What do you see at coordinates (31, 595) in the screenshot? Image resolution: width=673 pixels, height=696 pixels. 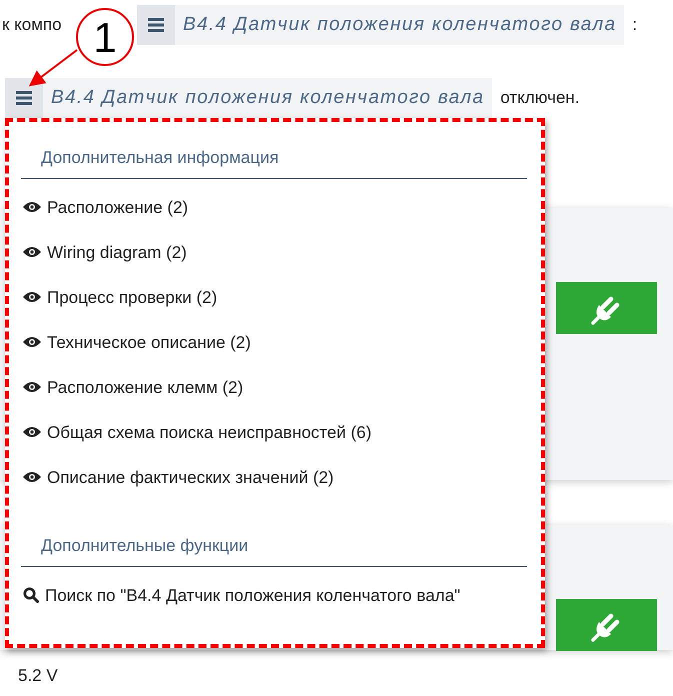 I see `search-icon` at bounding box center [31, 595].